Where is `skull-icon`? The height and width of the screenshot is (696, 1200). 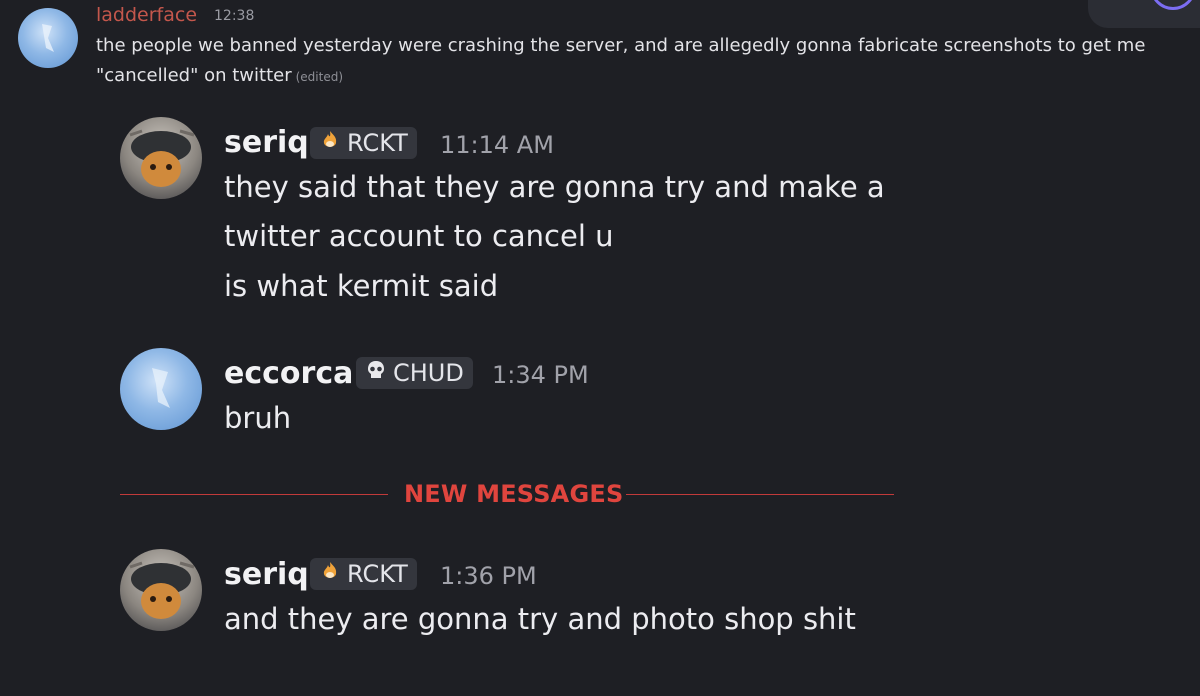
skull-icon is located at coordinates (376, 373).